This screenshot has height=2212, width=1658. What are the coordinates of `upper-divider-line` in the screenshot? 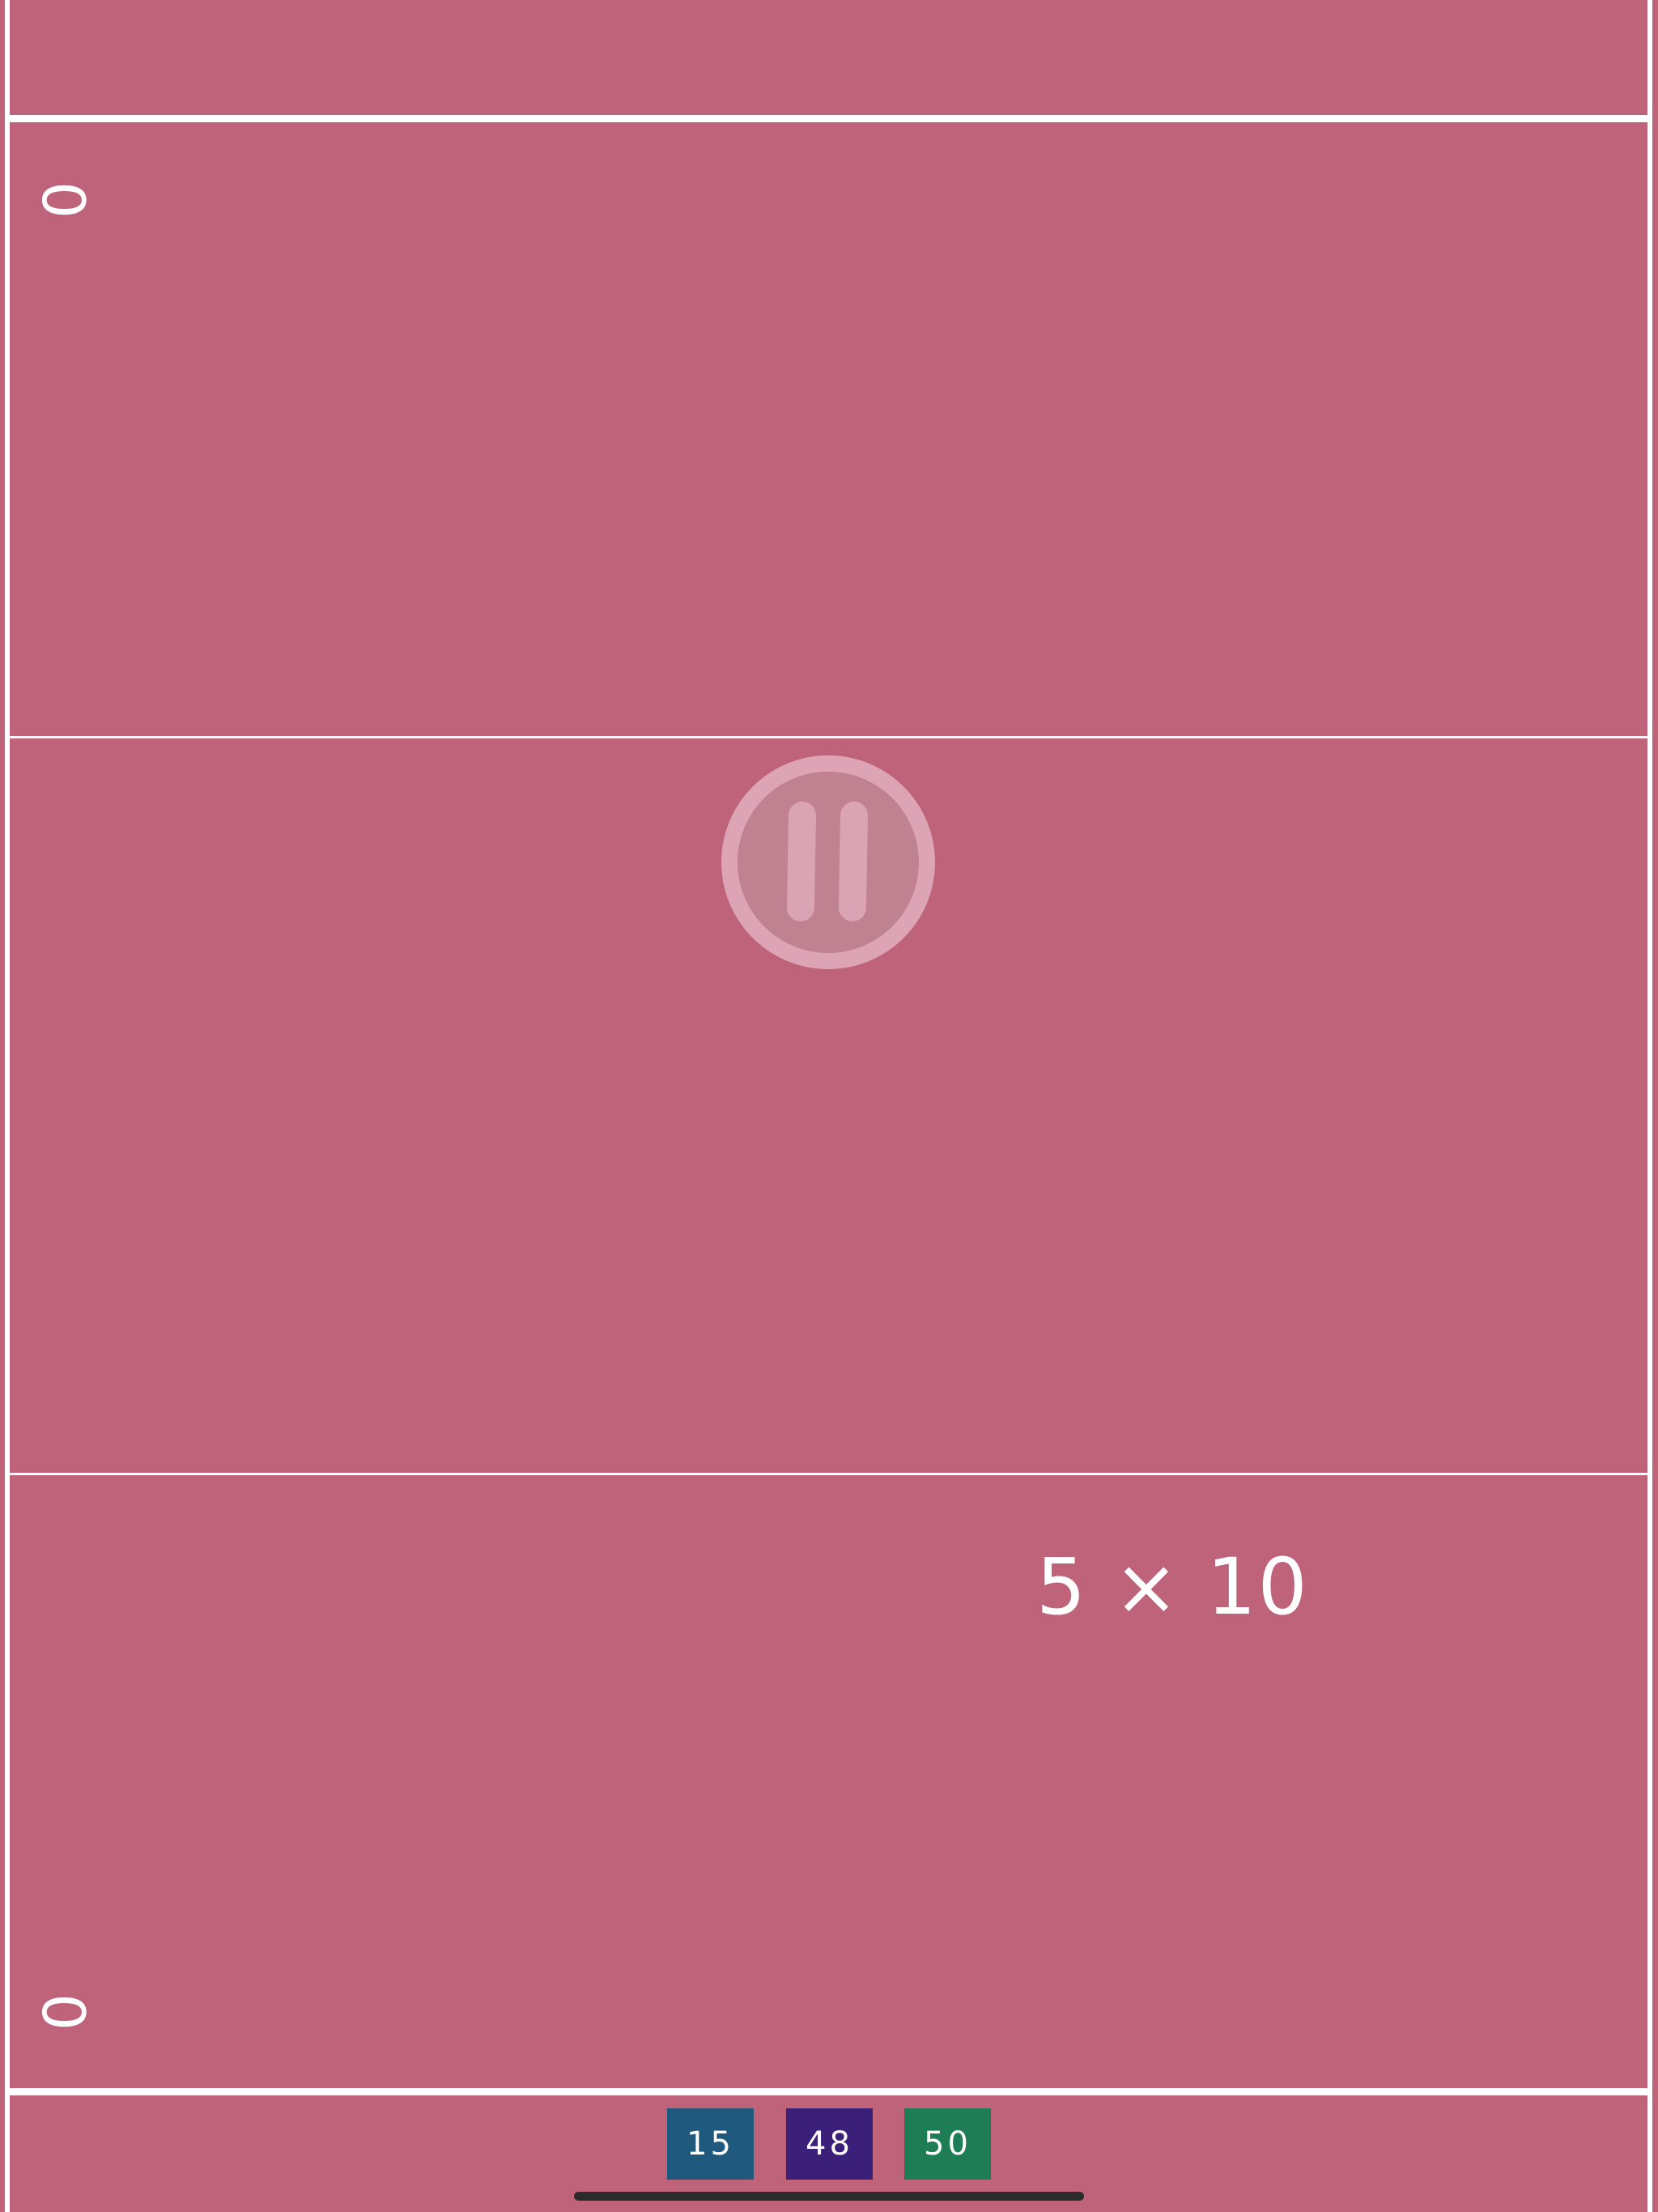 It's located at (828, 737).